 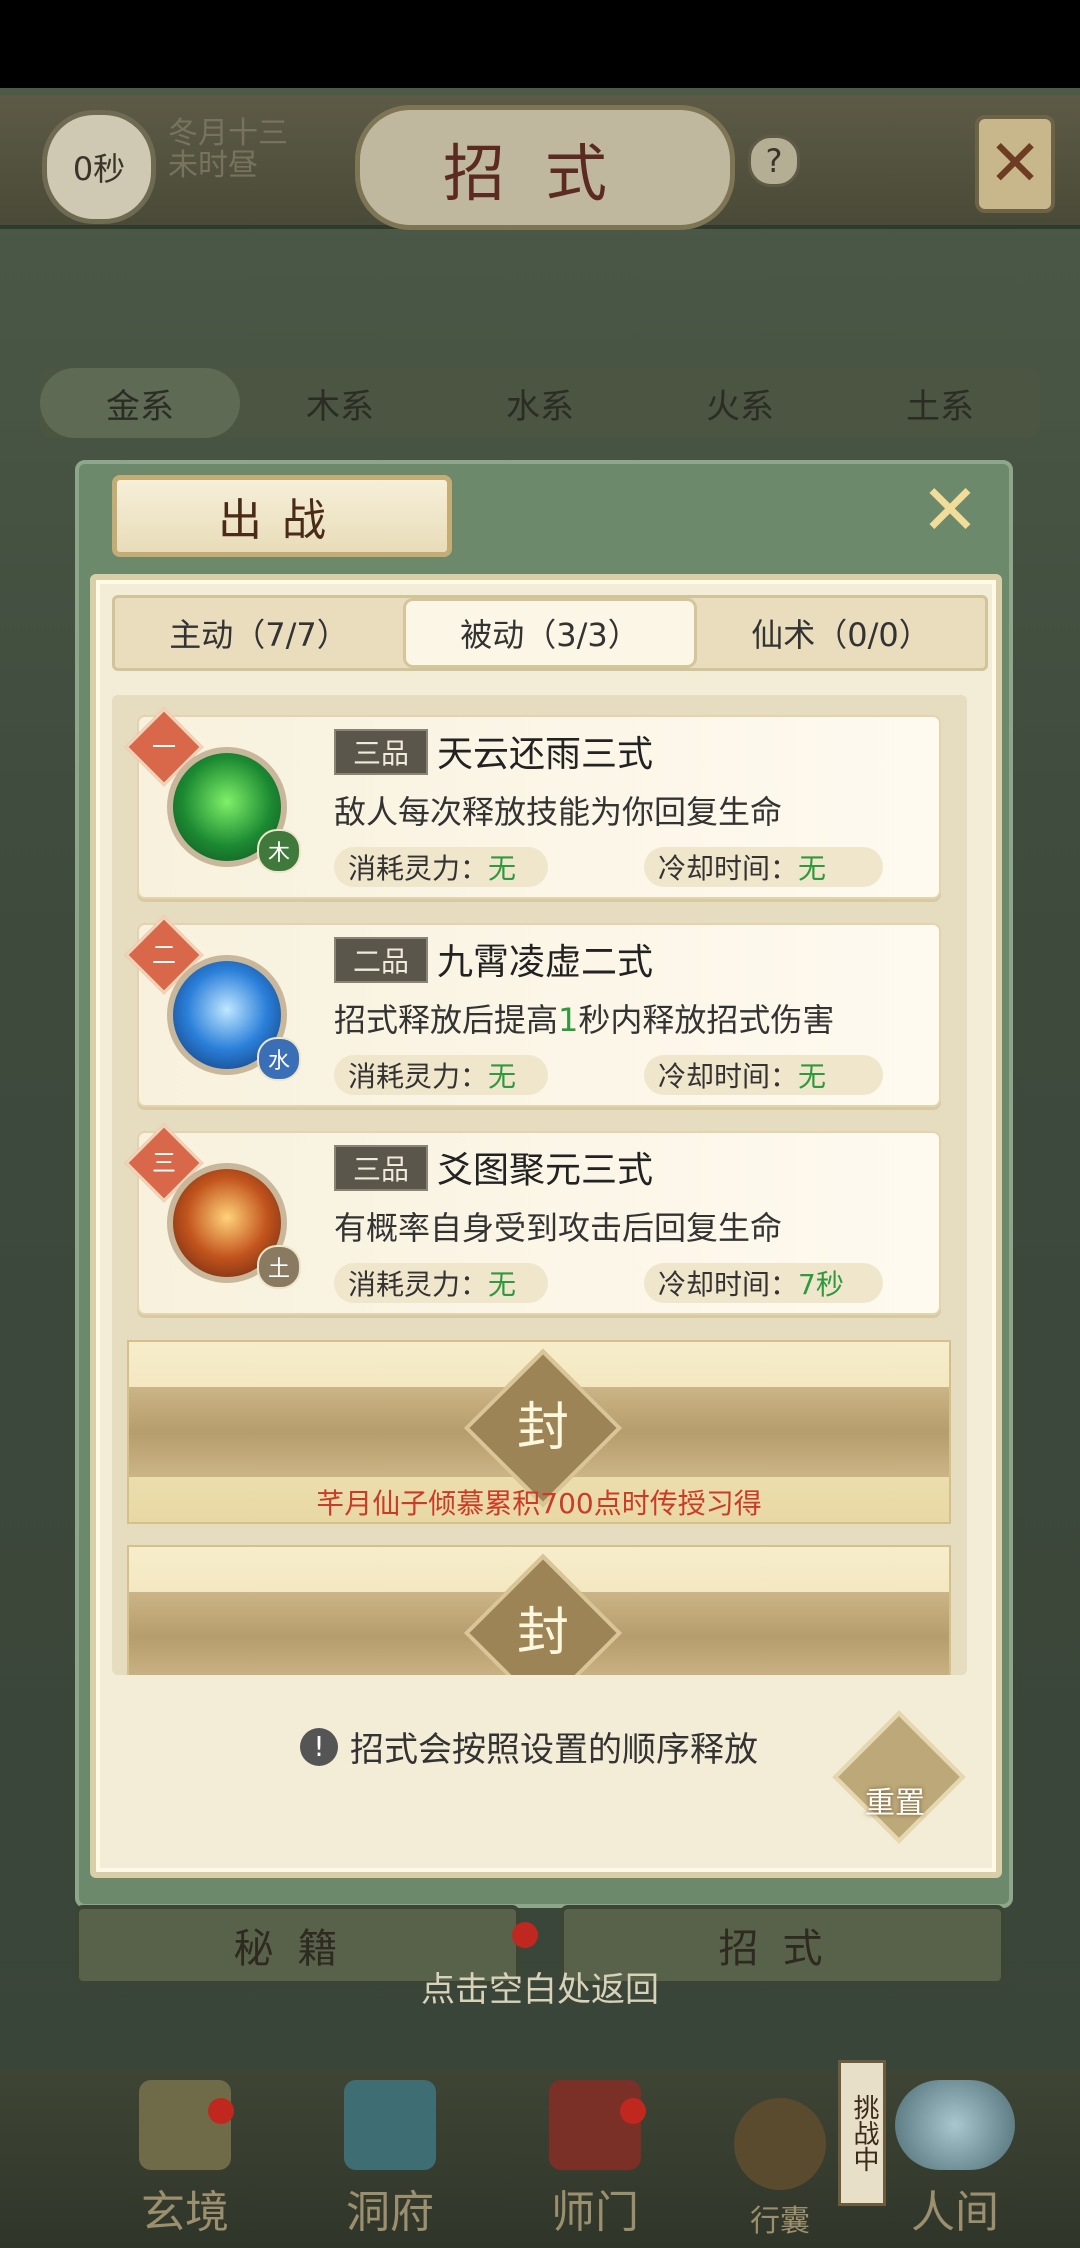 What do you see at coordinates (228, 133) in the screenshot?
I see `date-line-1: 冬月十三` at bounding box center [228, 133].